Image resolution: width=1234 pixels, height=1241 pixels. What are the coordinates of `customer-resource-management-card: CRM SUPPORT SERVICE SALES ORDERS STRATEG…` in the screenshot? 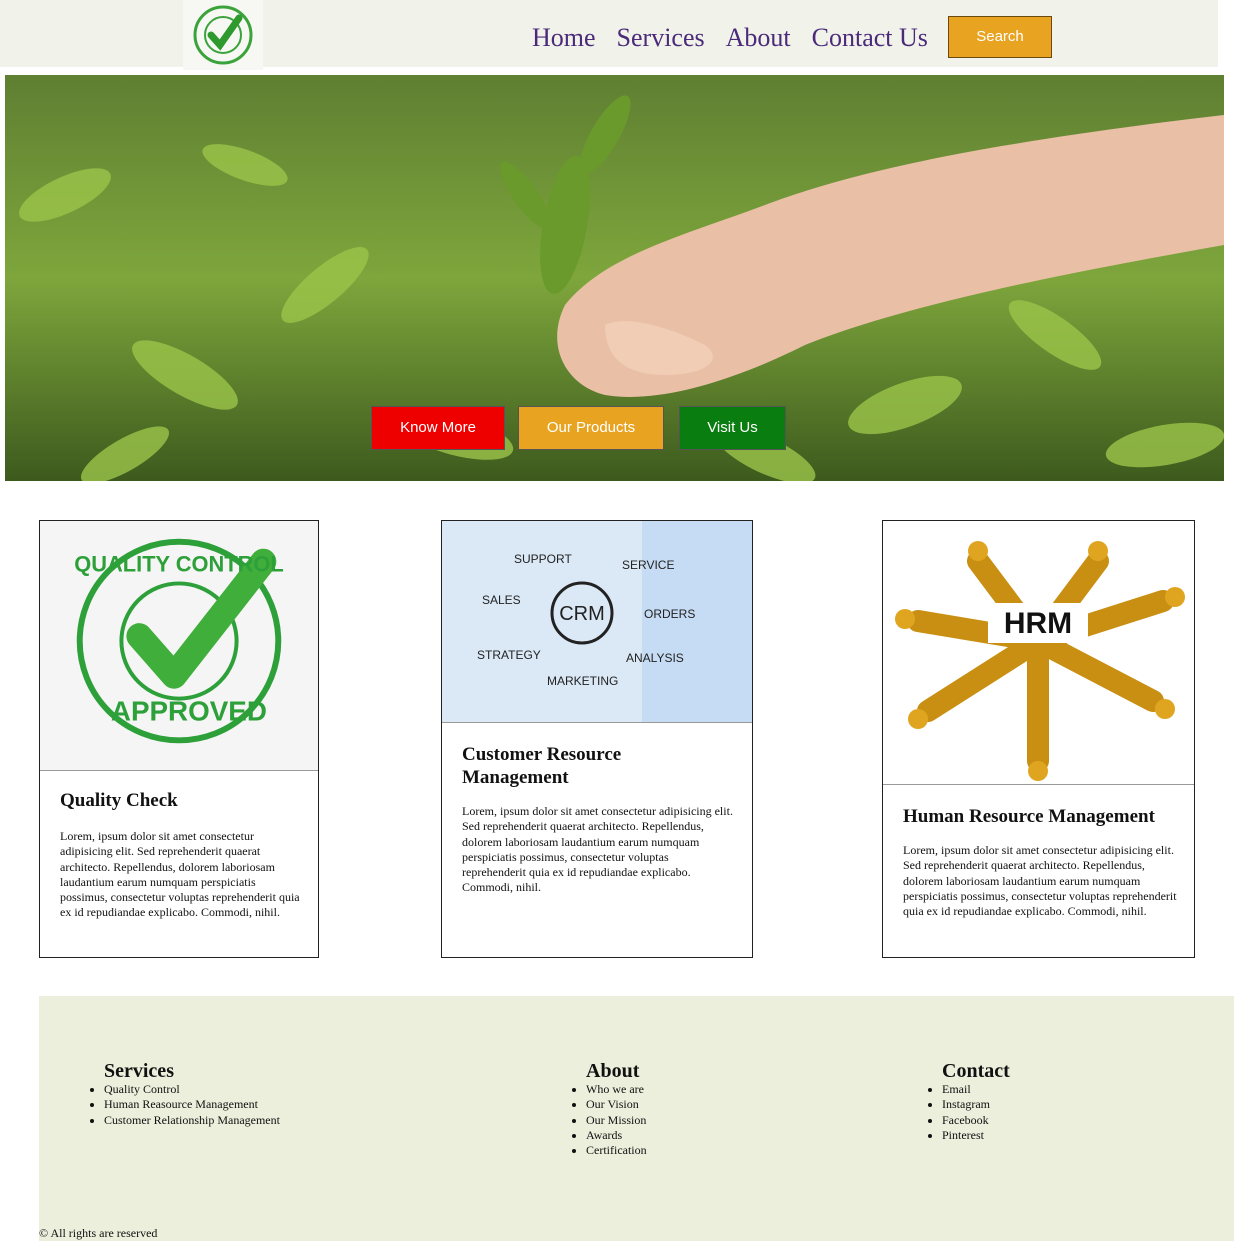 It's located at (597, 739).